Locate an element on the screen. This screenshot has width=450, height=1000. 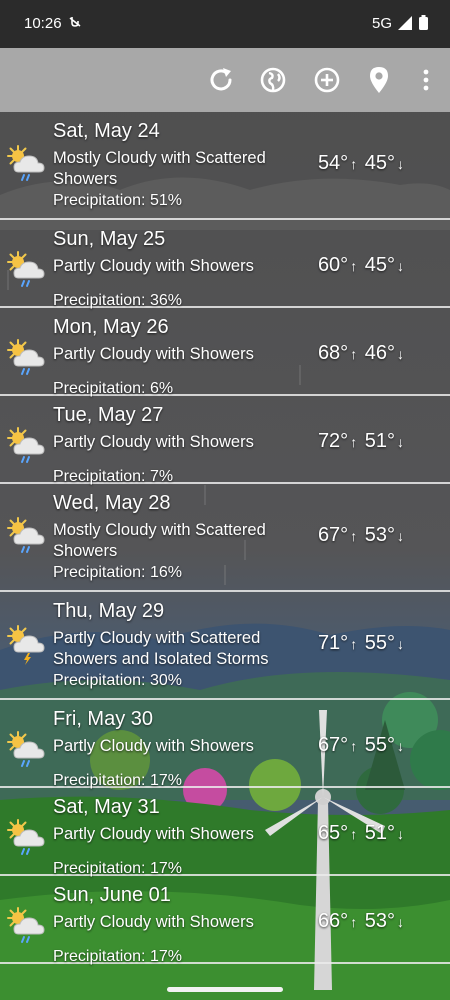
globe-icon is located at coordinates (273, 80).